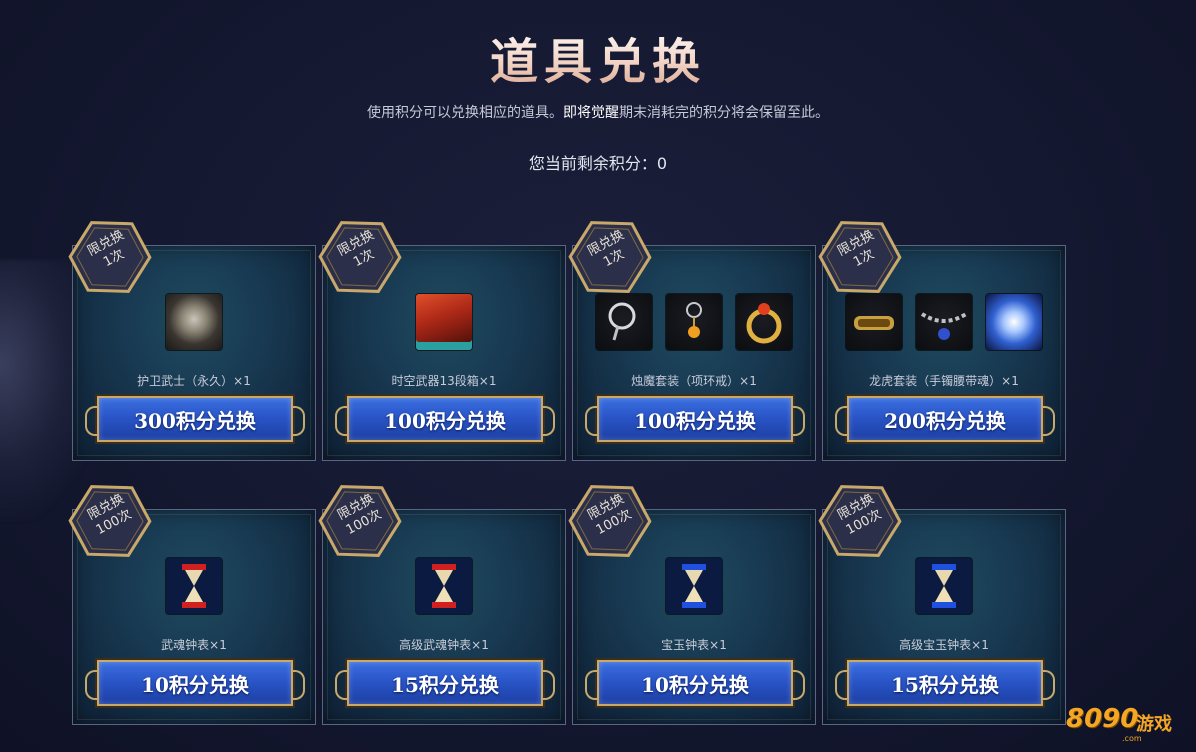 Image resolution: width=1196 pixels, height=752 pixels. I want to click on exchange-button: 200积分兑换, so click(945, 419).